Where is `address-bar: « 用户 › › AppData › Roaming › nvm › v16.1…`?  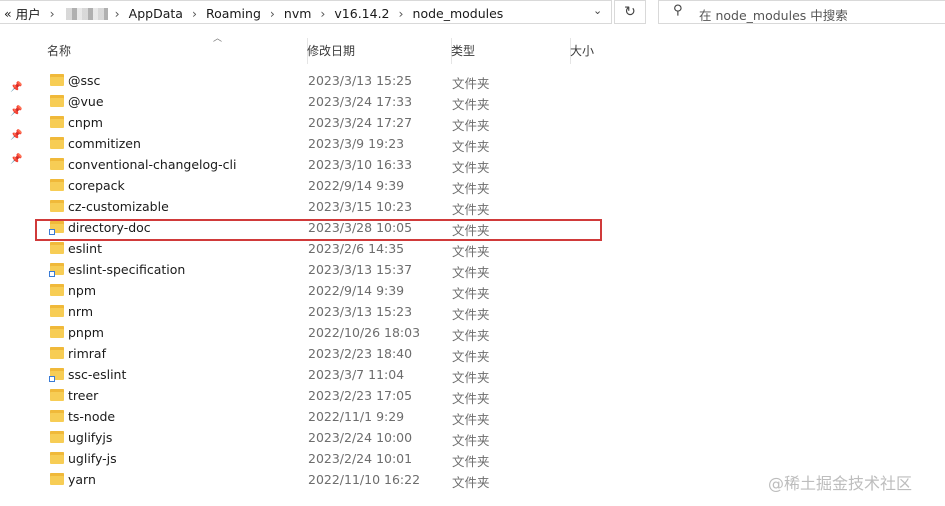
address-bar: « 用户 › › AppData › Roaming › nvm › v16.1… is located at coordinates (306, 12).